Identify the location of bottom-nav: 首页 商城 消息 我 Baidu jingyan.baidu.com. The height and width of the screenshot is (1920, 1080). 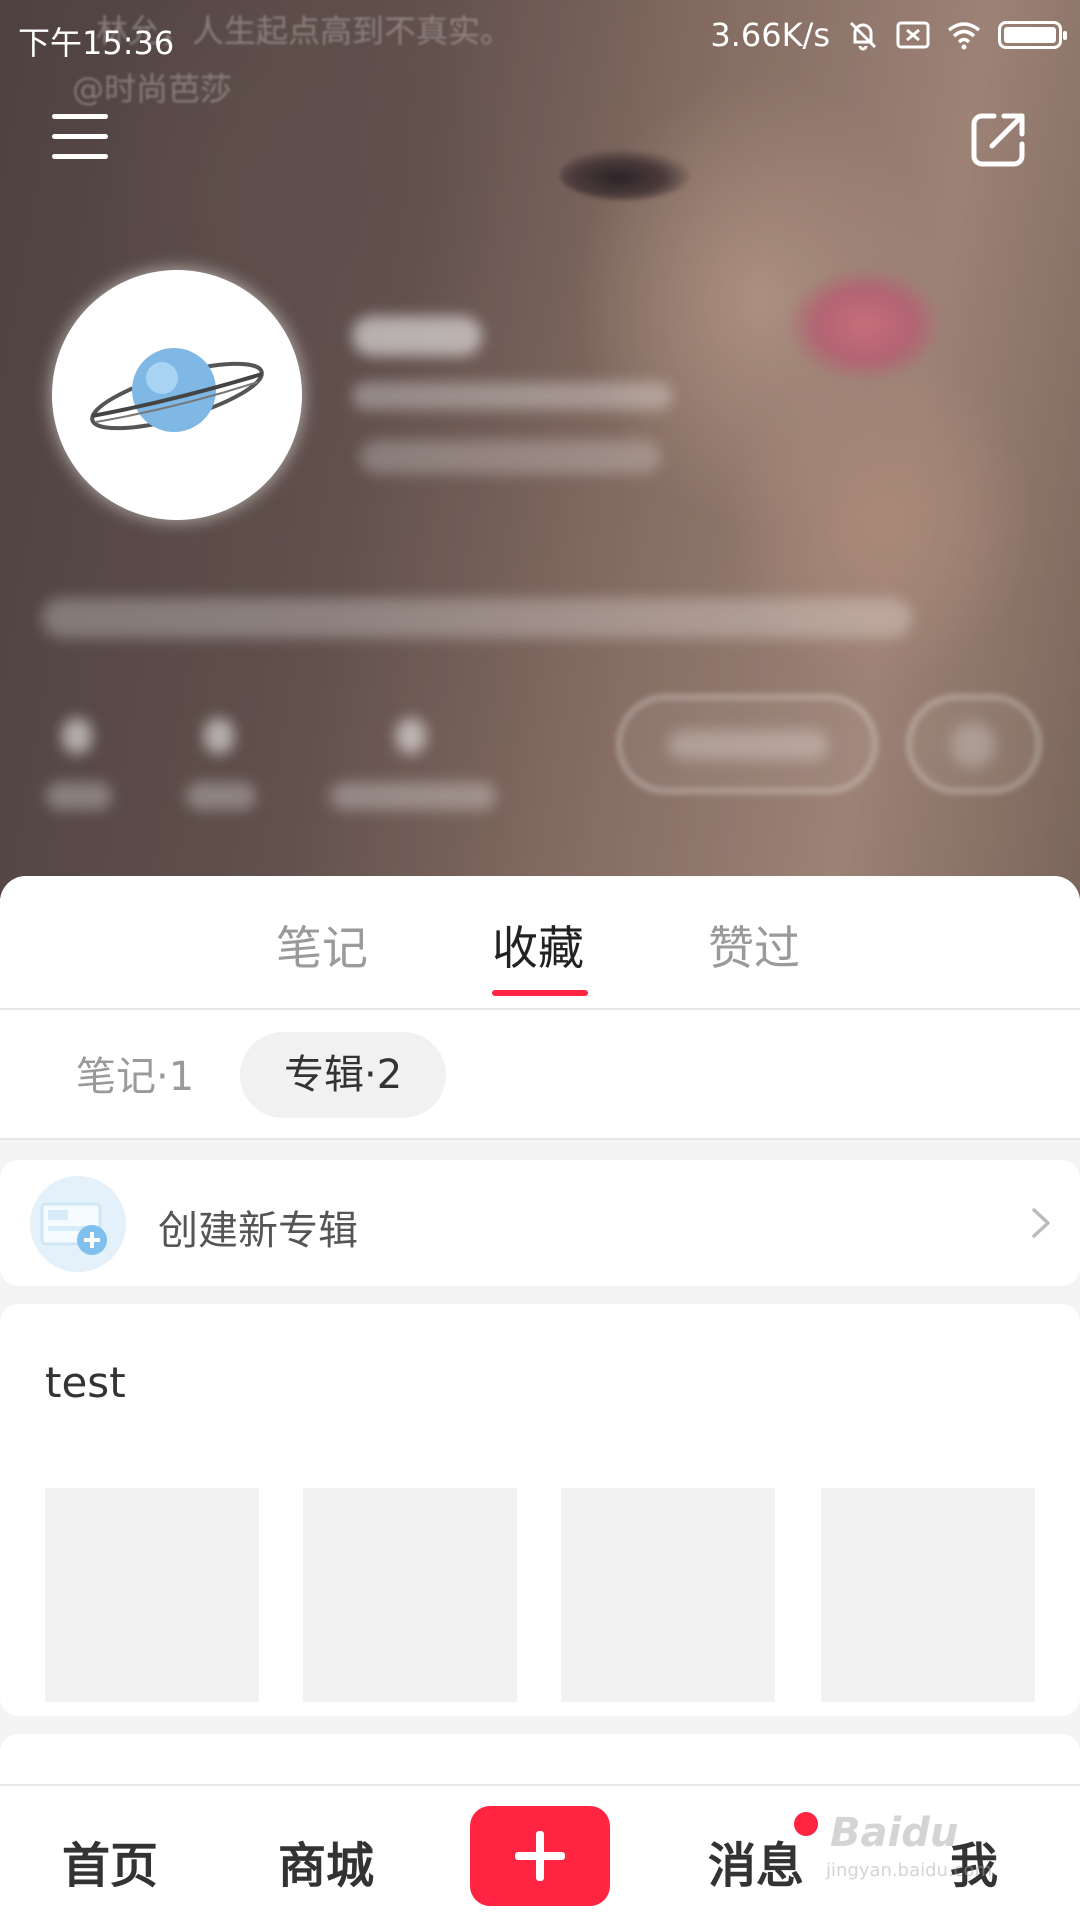
(540, 1852).